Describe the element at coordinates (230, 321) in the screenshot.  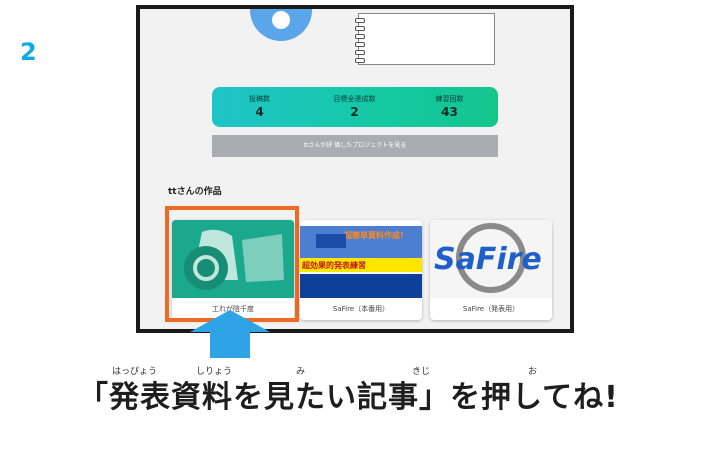
I see `arrow-up-icon` at that location.